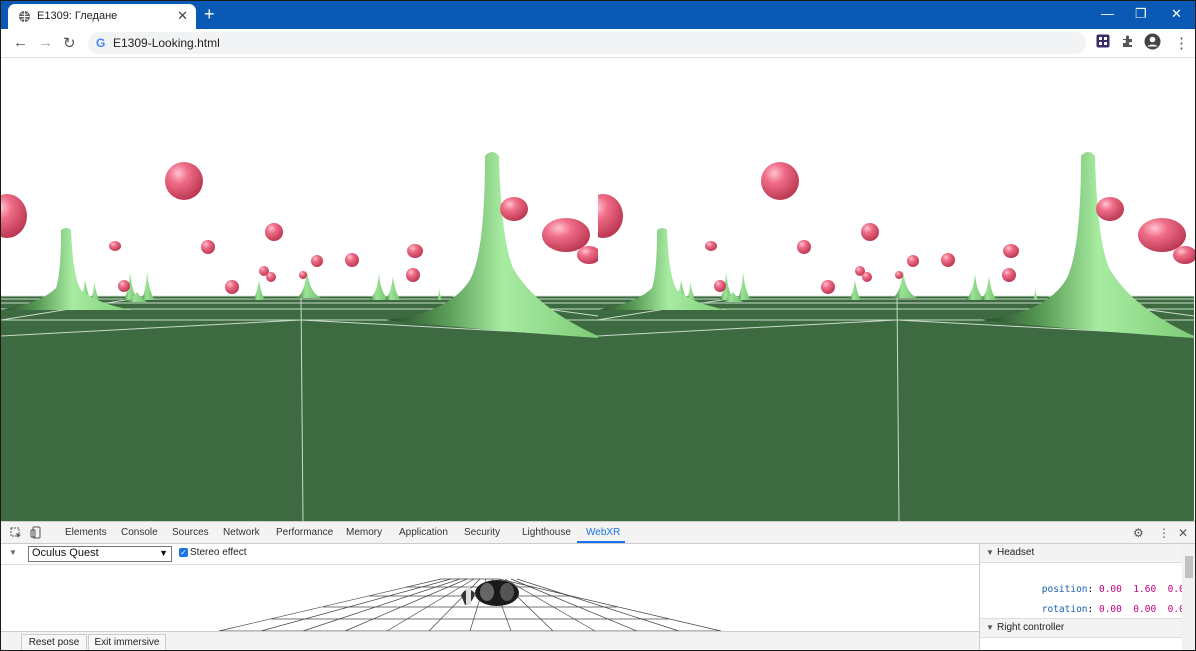 This screenshot has height=651, width=1196. I want to click on tab-elements: Elements, so click(86, 532).